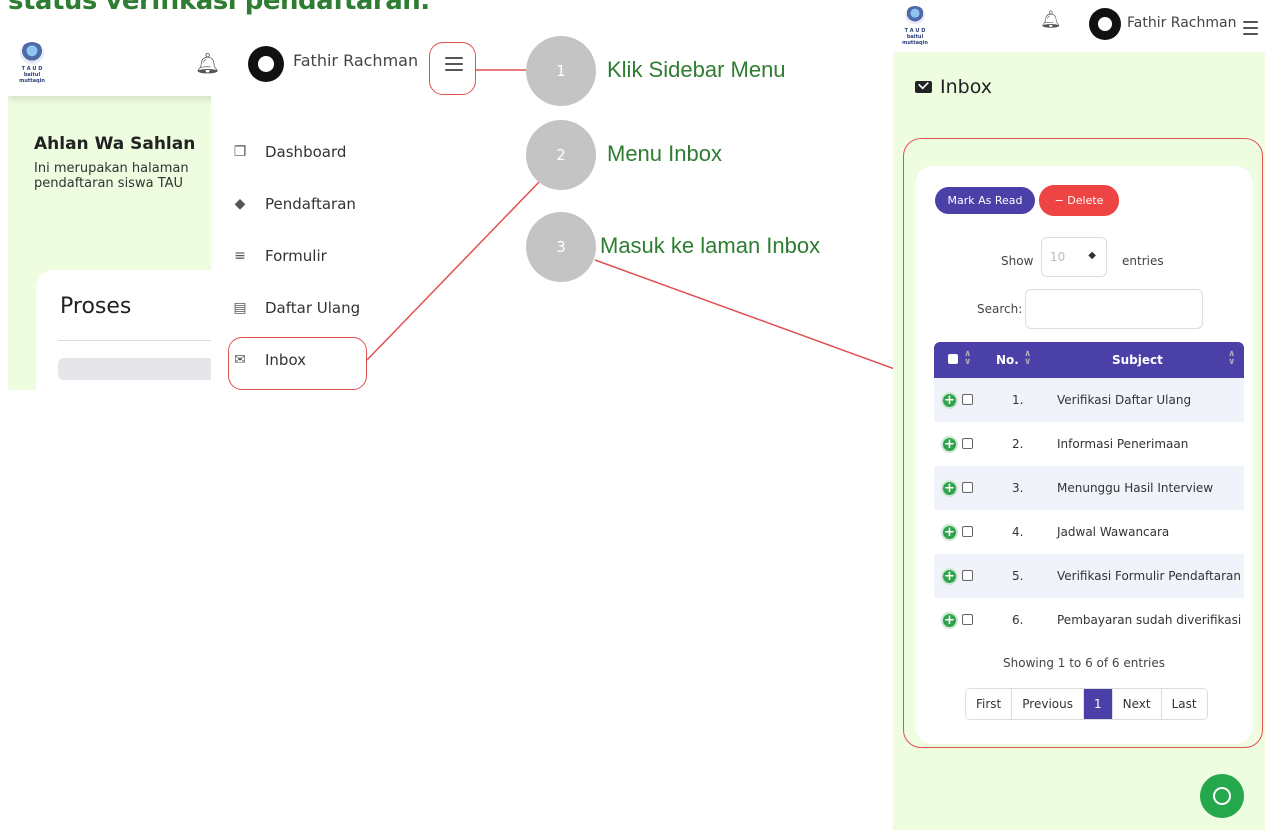  I want to click on welcome-title: Ahlan Wa Sahlan, so click(115, 144).